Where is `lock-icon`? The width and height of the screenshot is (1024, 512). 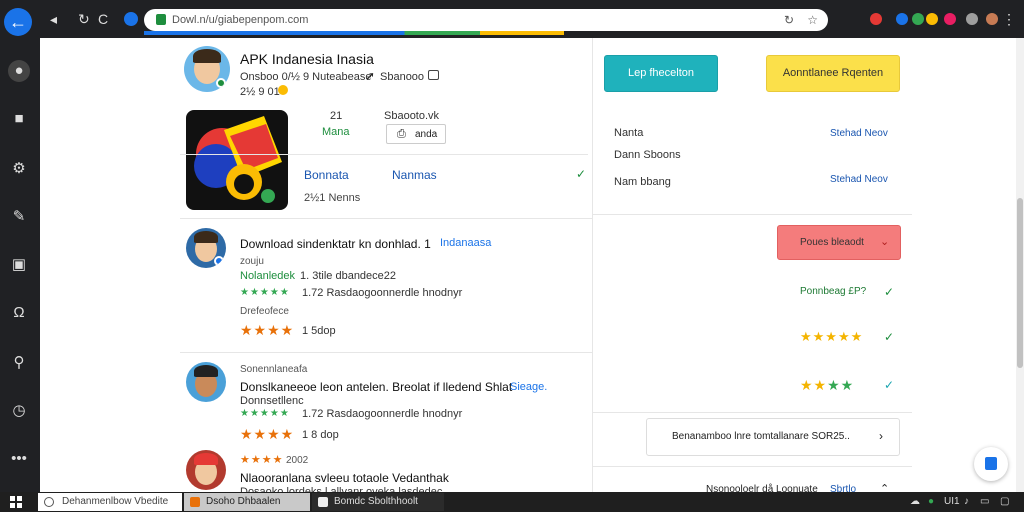 lock-icon is located at coordinates (161, 19).